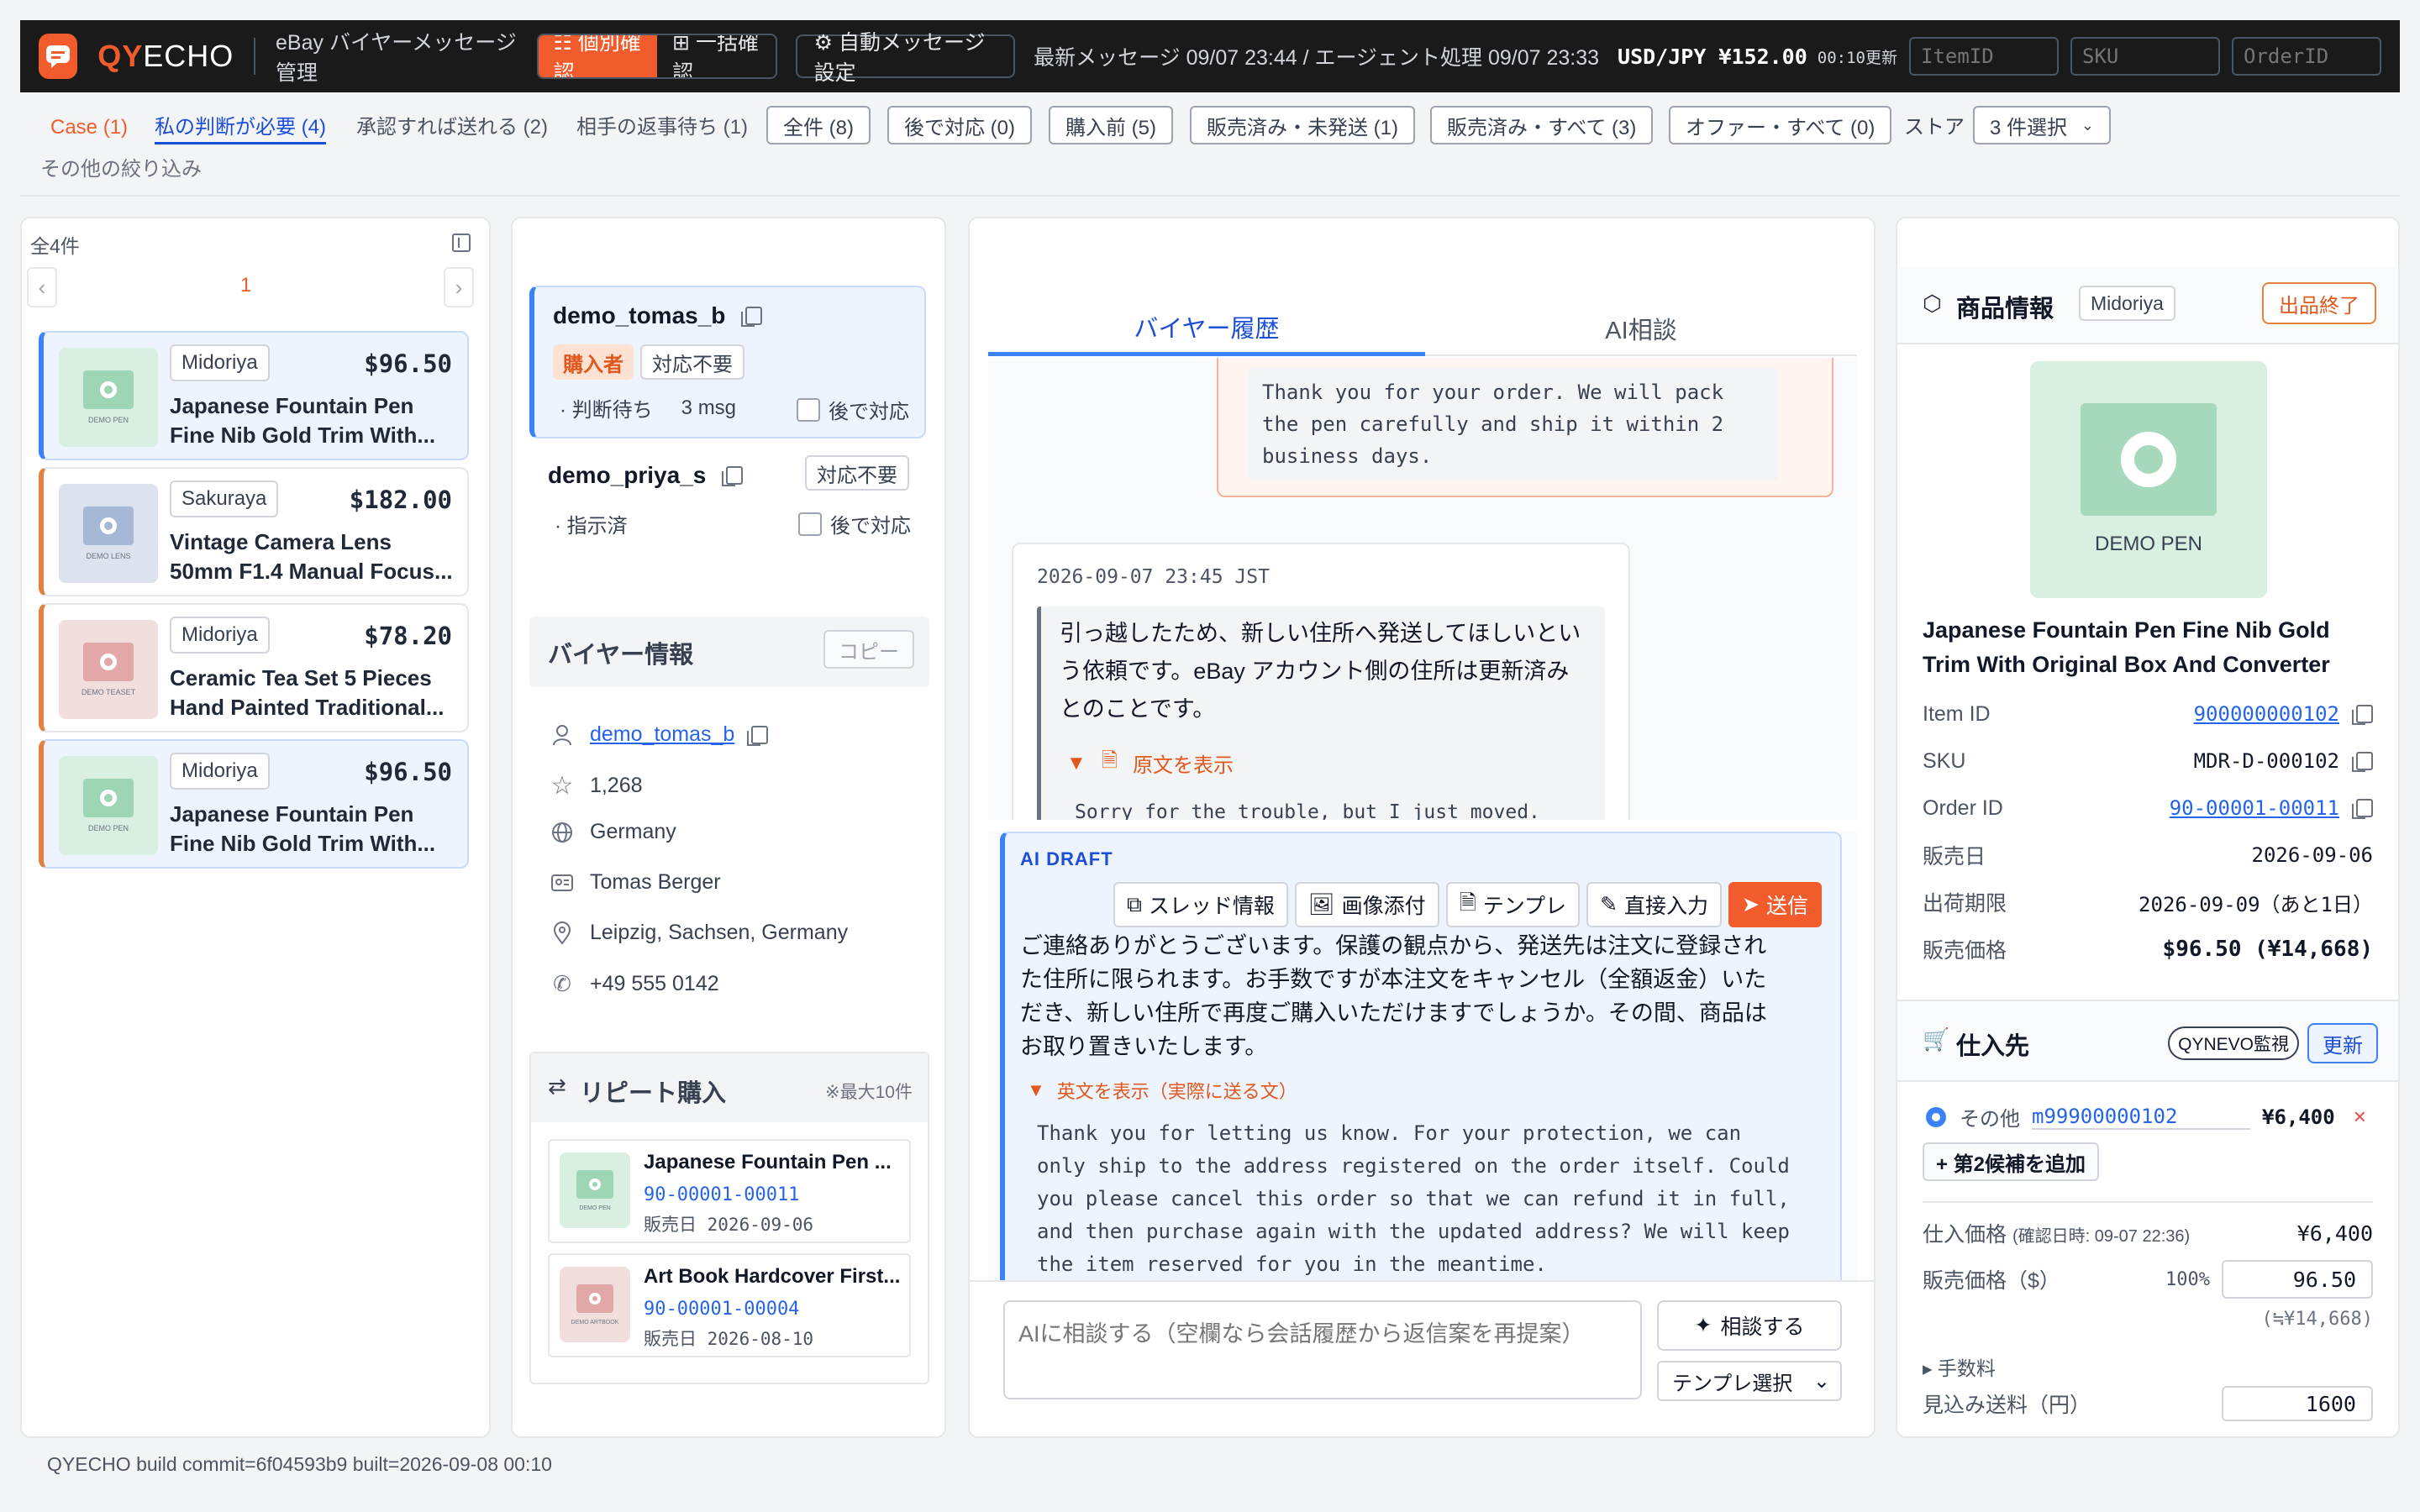 This screenshot has height=1512, width=2420. What do you see at coordinates (220, 771) in the screenshot?
I see `store-badge: Midoriya` at bounding box center [220, 771].